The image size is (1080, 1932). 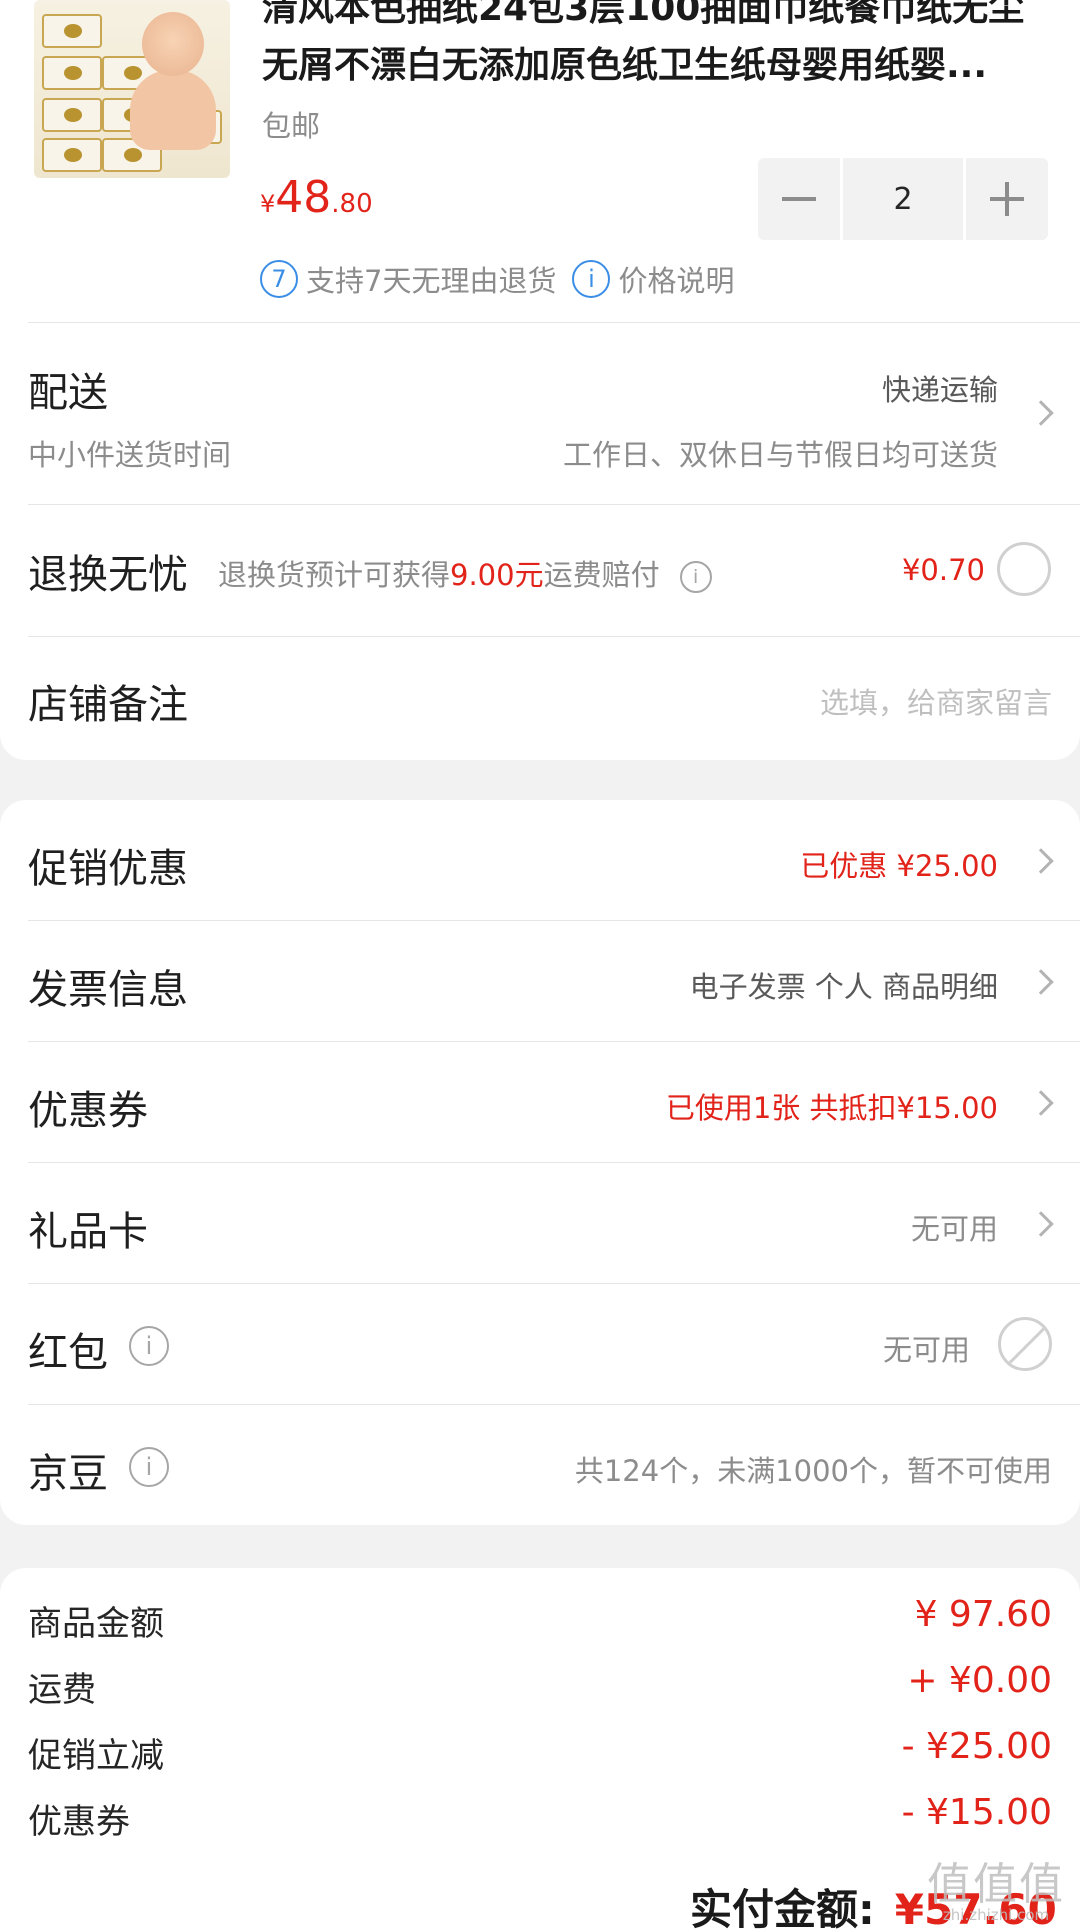 What do you see at coordinates (130, 455) in the screenshot?
I see `delivery-time-label: 中小件送货时间` at bounding box center [130, 455].